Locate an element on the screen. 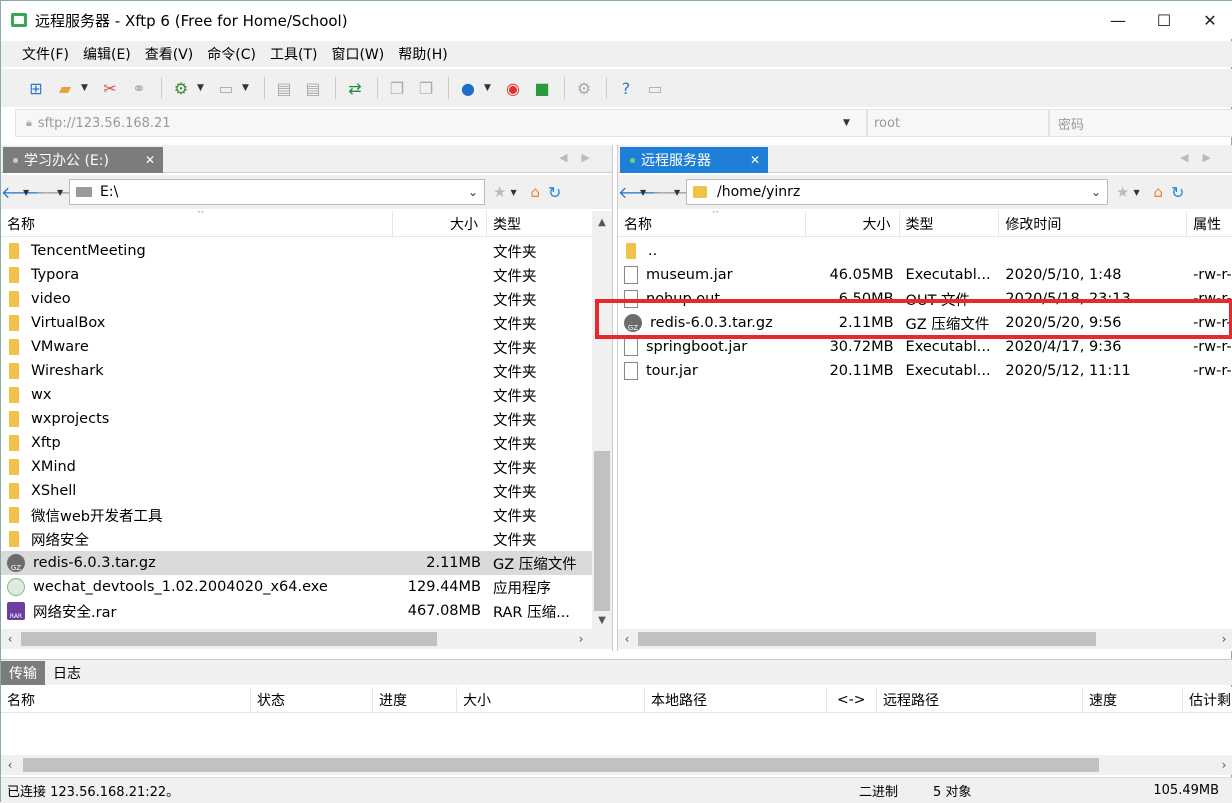  username-input: root is located at coordinates (958, 123).